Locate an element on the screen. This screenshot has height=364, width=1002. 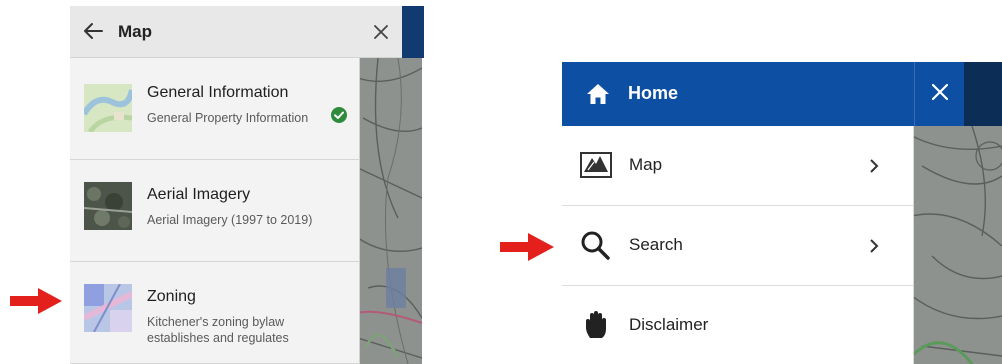
map-background-left is located at coordinates (390, 211).